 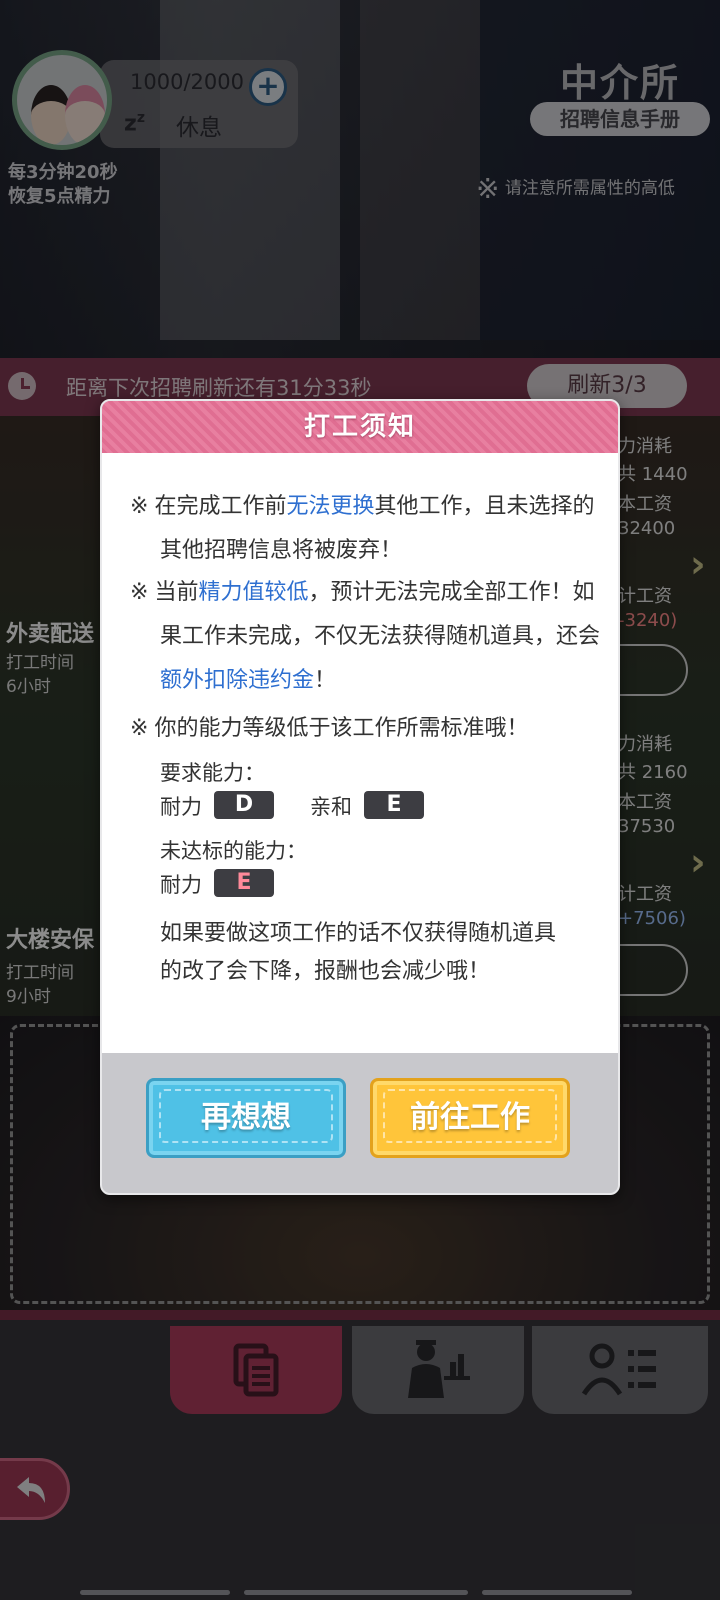 I want to click on notice-paragraph-1: ※ 在完成工作前无法更换其他工作，且未选择的其他招聘信息将被废弃！, so click(x=365, y=529).